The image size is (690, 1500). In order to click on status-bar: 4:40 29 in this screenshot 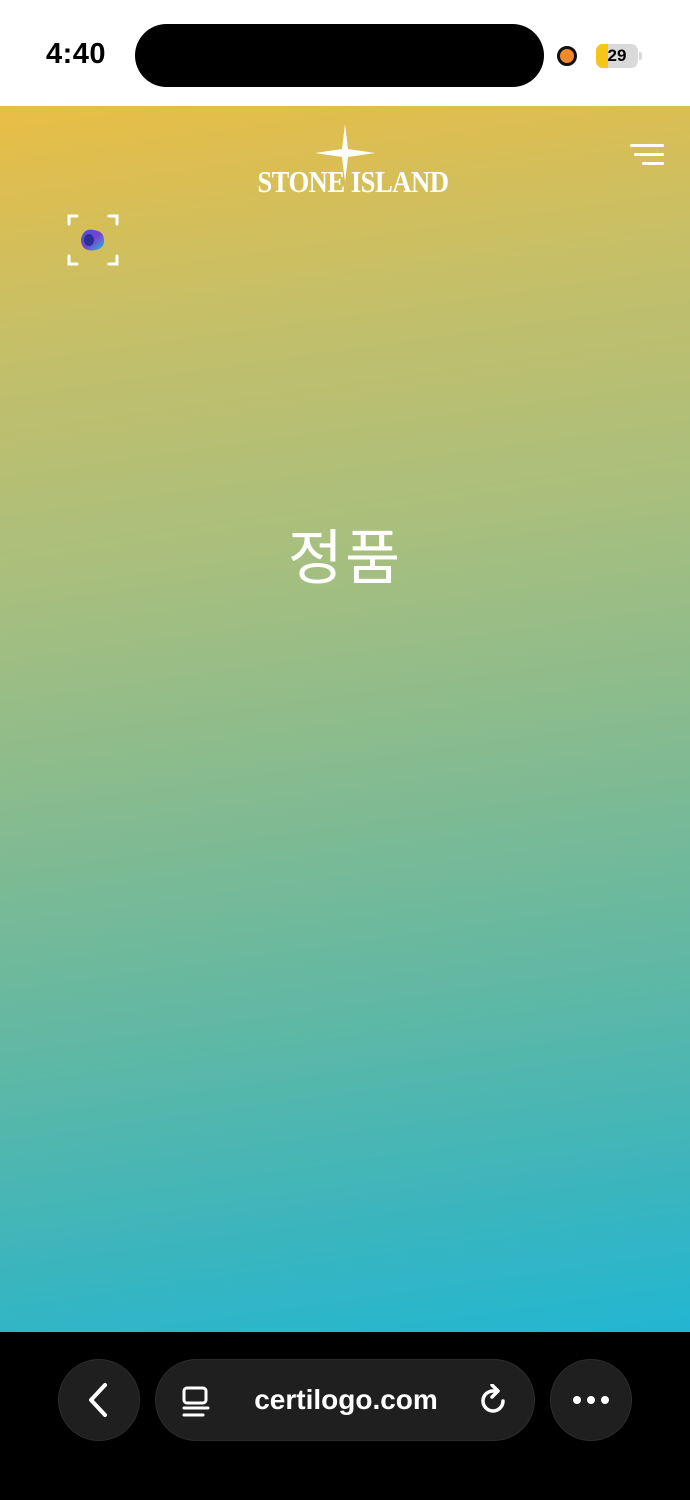, I will do `click(345, 53)`.